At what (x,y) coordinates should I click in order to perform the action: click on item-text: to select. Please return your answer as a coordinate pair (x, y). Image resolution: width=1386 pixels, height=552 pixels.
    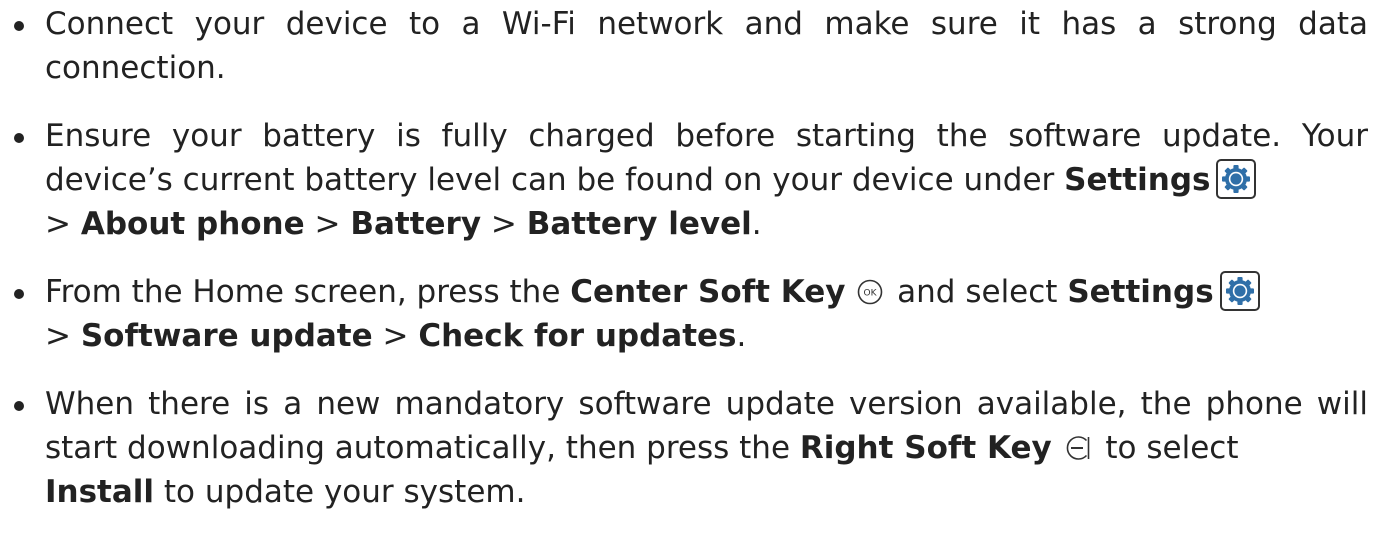
    Looking at the image, I should click on (1167, 448).